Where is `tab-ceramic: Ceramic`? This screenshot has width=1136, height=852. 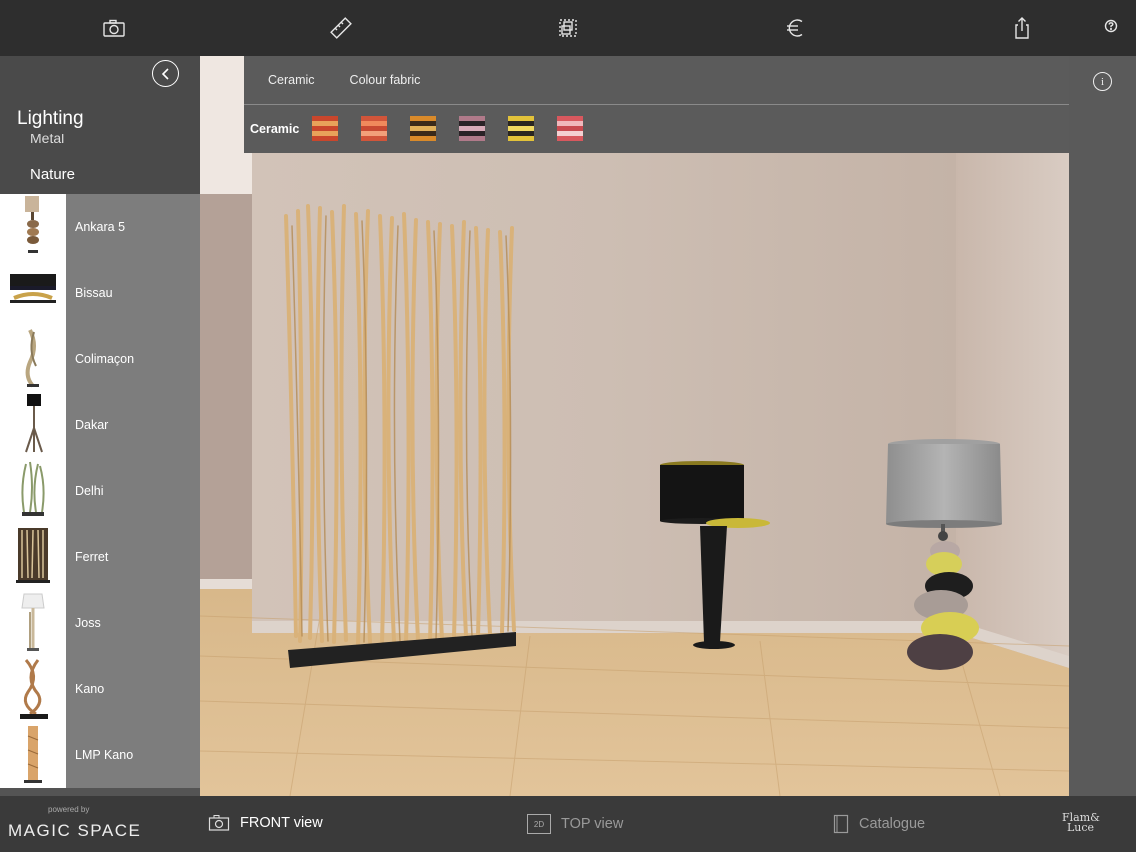
tab-ceramic: Ceramic is located at coordinates (291, 80).